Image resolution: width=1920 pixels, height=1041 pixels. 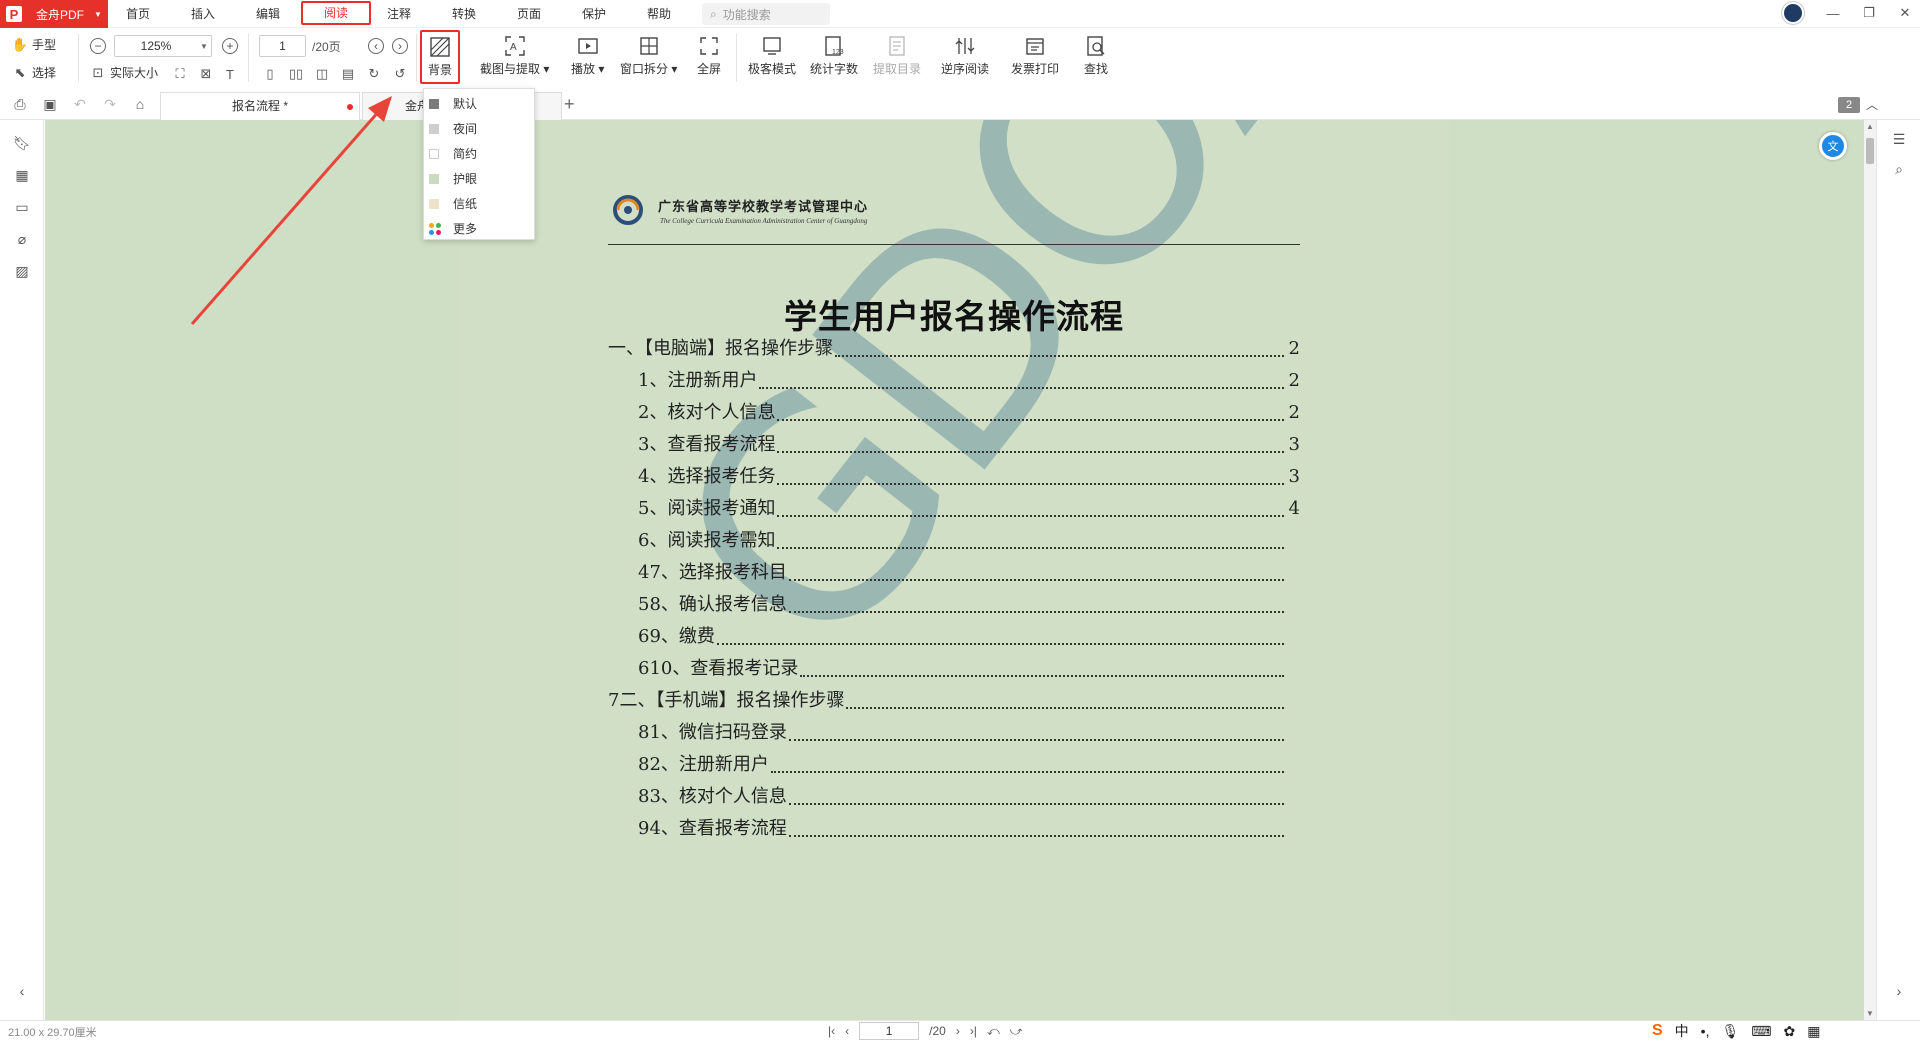 What do you see at coordinates (22, 239) in the screenshot?
I see `attachment-icon: ⌀` at bounding box center [22, 239].